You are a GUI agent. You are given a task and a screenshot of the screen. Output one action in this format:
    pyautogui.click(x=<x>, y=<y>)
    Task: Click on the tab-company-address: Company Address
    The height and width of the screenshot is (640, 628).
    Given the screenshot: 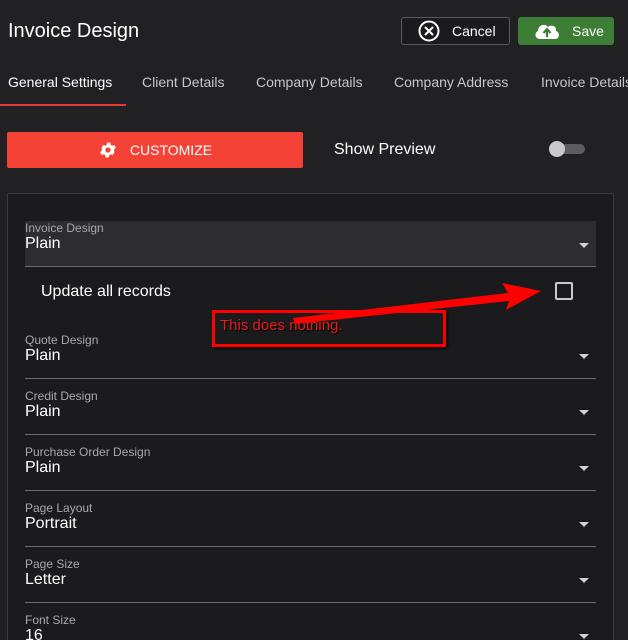 What is the action you would take?
    pyautogui.click(x=451, y=82)
    